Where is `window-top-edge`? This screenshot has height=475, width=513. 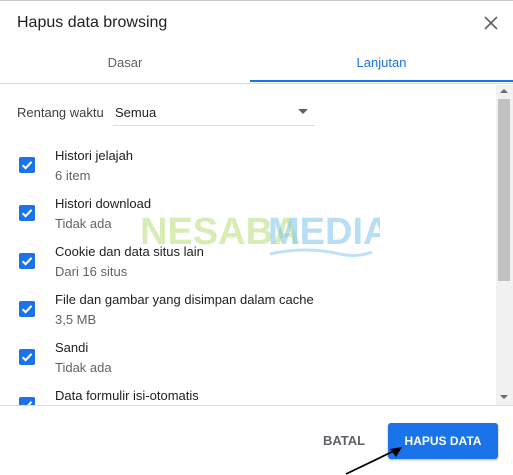 window-top-edge is located at coordinates (256, 0).